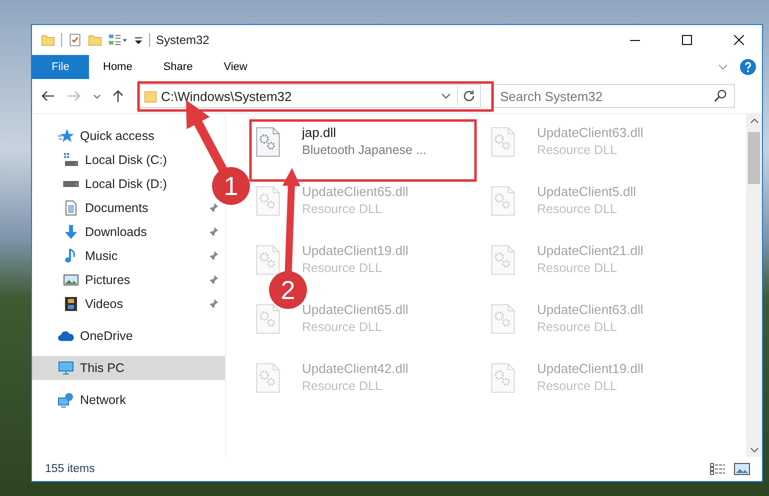 This screenshot has height=496, width=769. I want to click on dropdown-icon, so click(446, 96).